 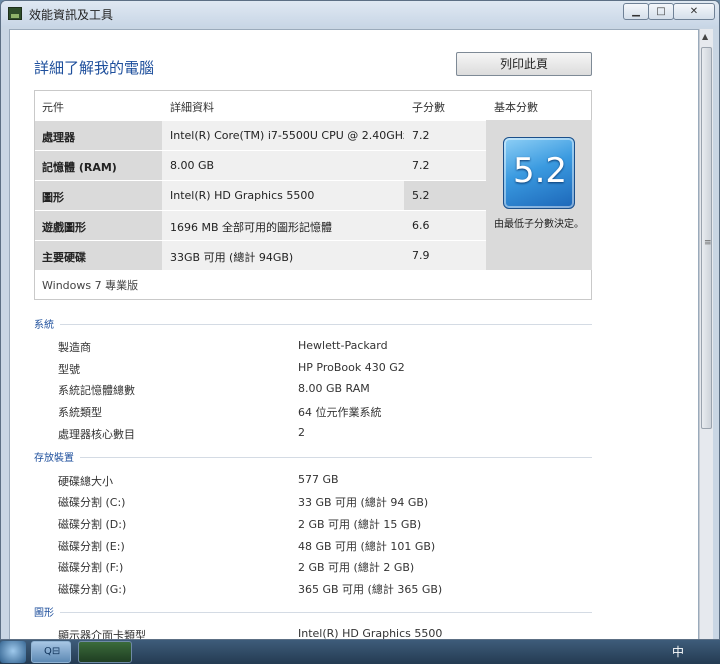 I want to click on table-row: 主要硬碟 33GB 可用 (總計 94GB) 7.9, so click(x=260, y=255).